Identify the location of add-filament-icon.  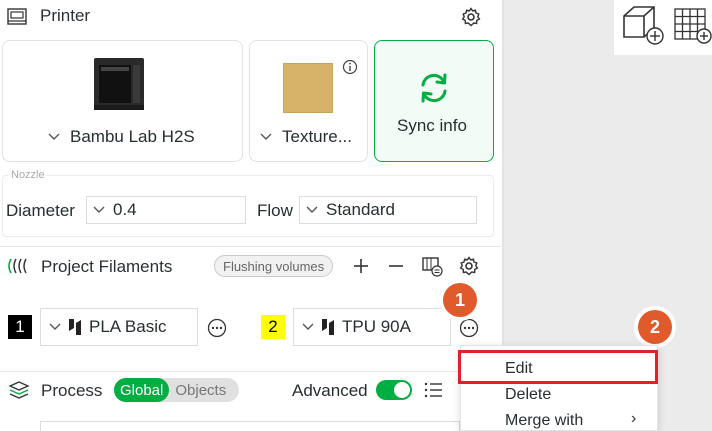
(361, 266).